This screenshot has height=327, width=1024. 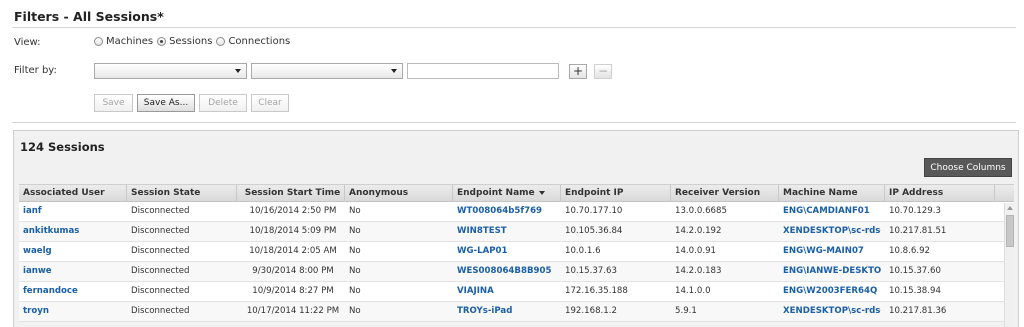 I want to click on radio-connections: Connections, so click(x=253, y=41).